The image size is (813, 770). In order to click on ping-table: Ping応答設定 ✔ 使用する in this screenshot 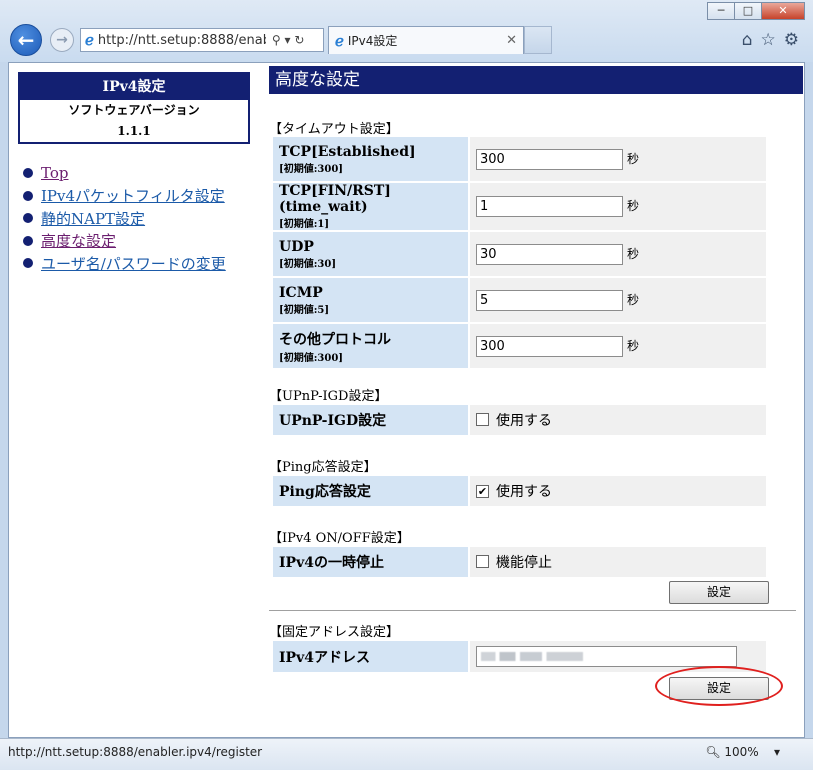, I will do `click(519, 491)`.